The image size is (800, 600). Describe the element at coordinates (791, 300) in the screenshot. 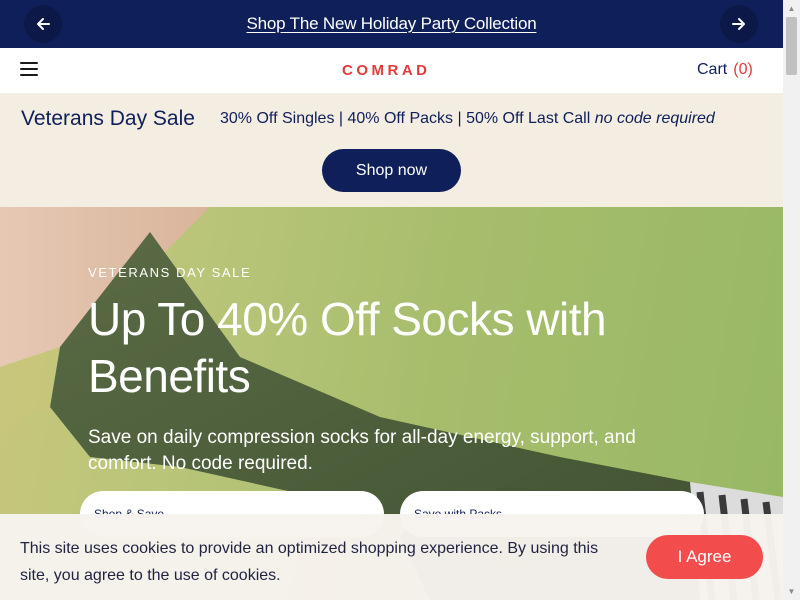

I see `scrollbar: ▲ ▼` at that location.